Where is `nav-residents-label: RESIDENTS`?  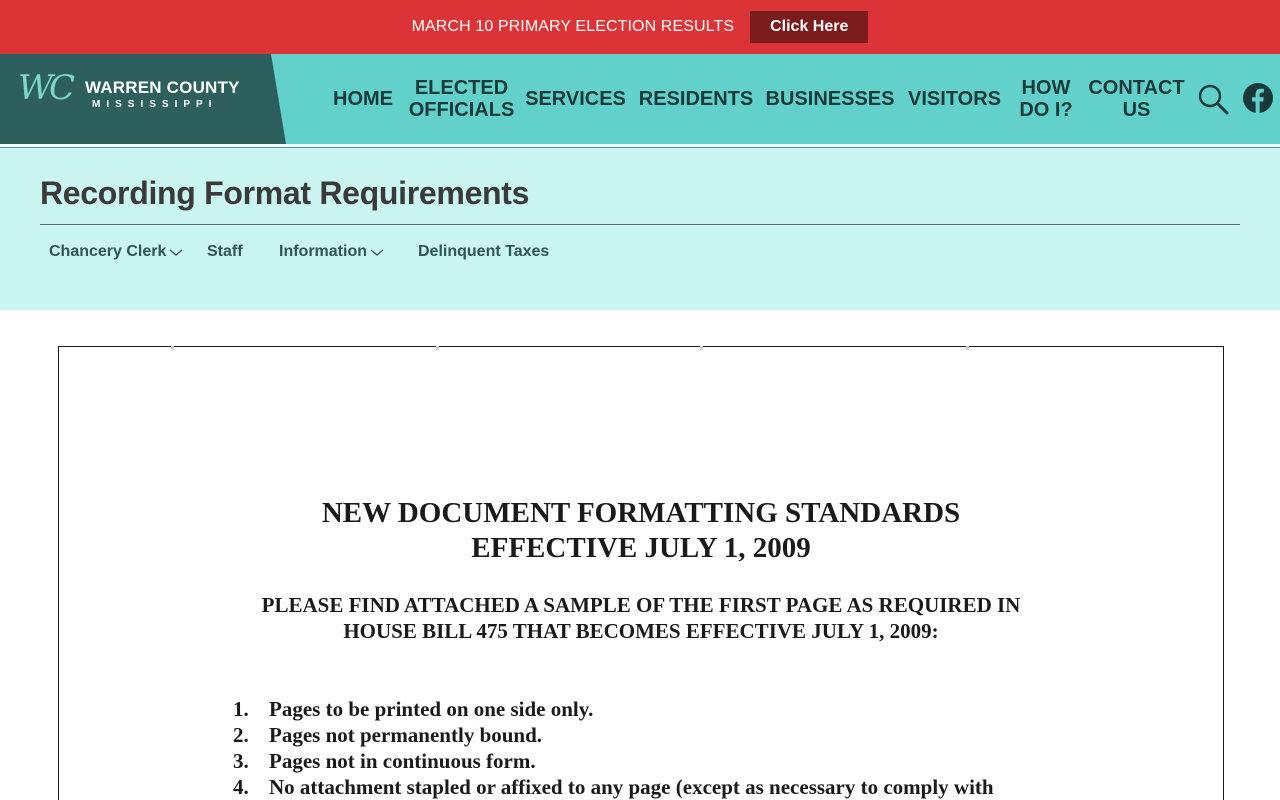 nav-residents-label: RESIDENTS is located at coordinates (696, 99).